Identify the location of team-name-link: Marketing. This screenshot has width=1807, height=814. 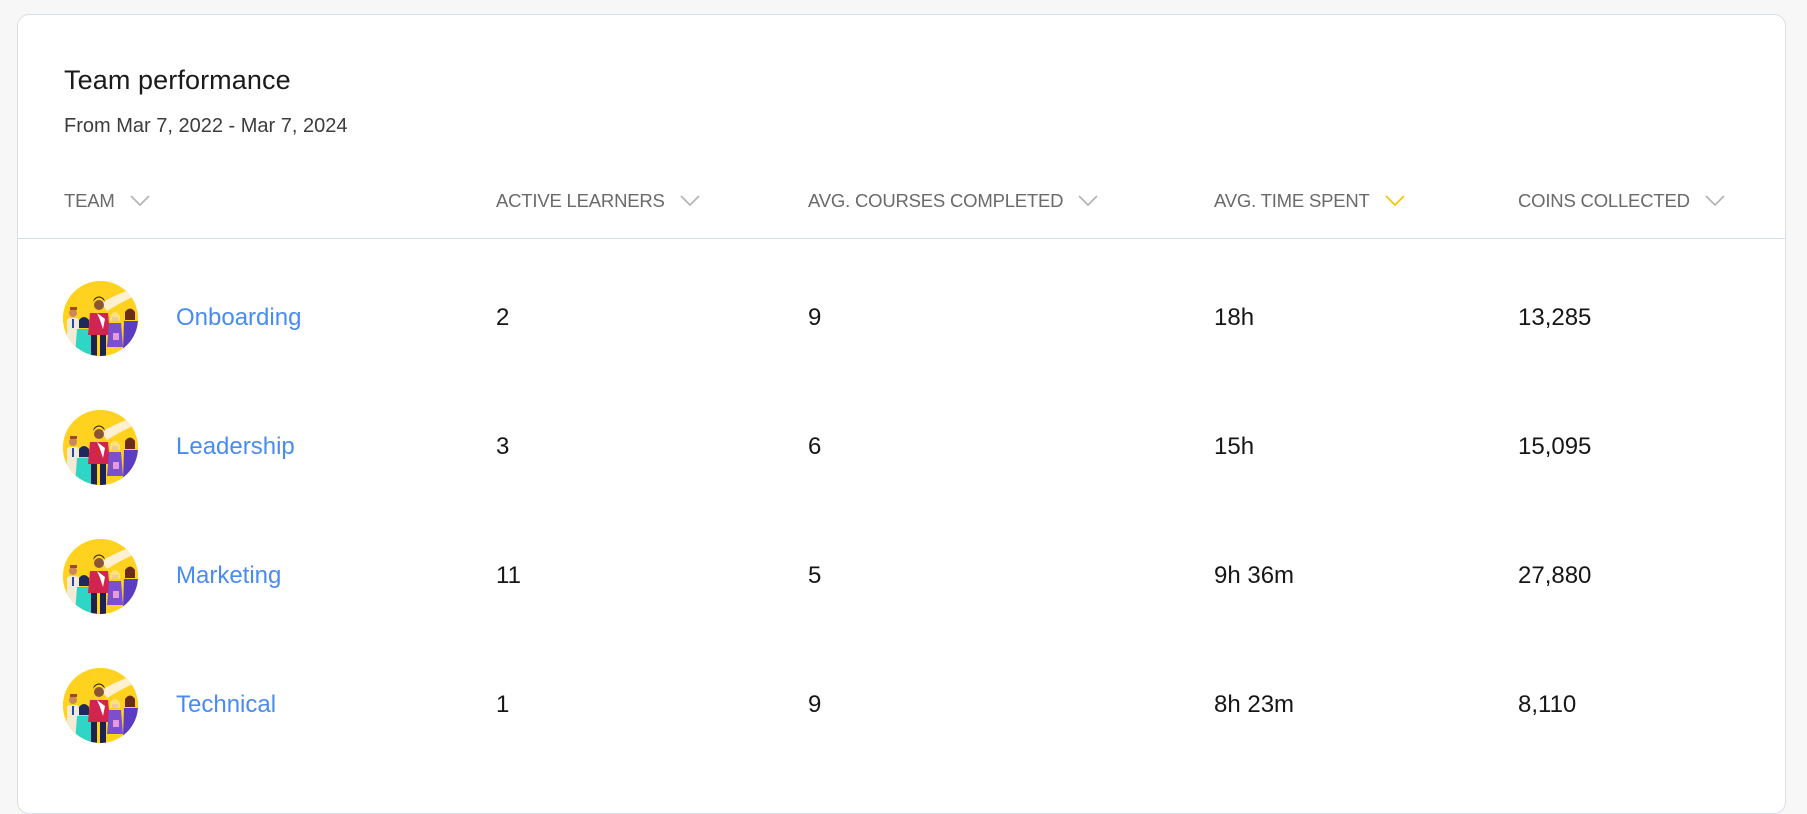
(228, 576).